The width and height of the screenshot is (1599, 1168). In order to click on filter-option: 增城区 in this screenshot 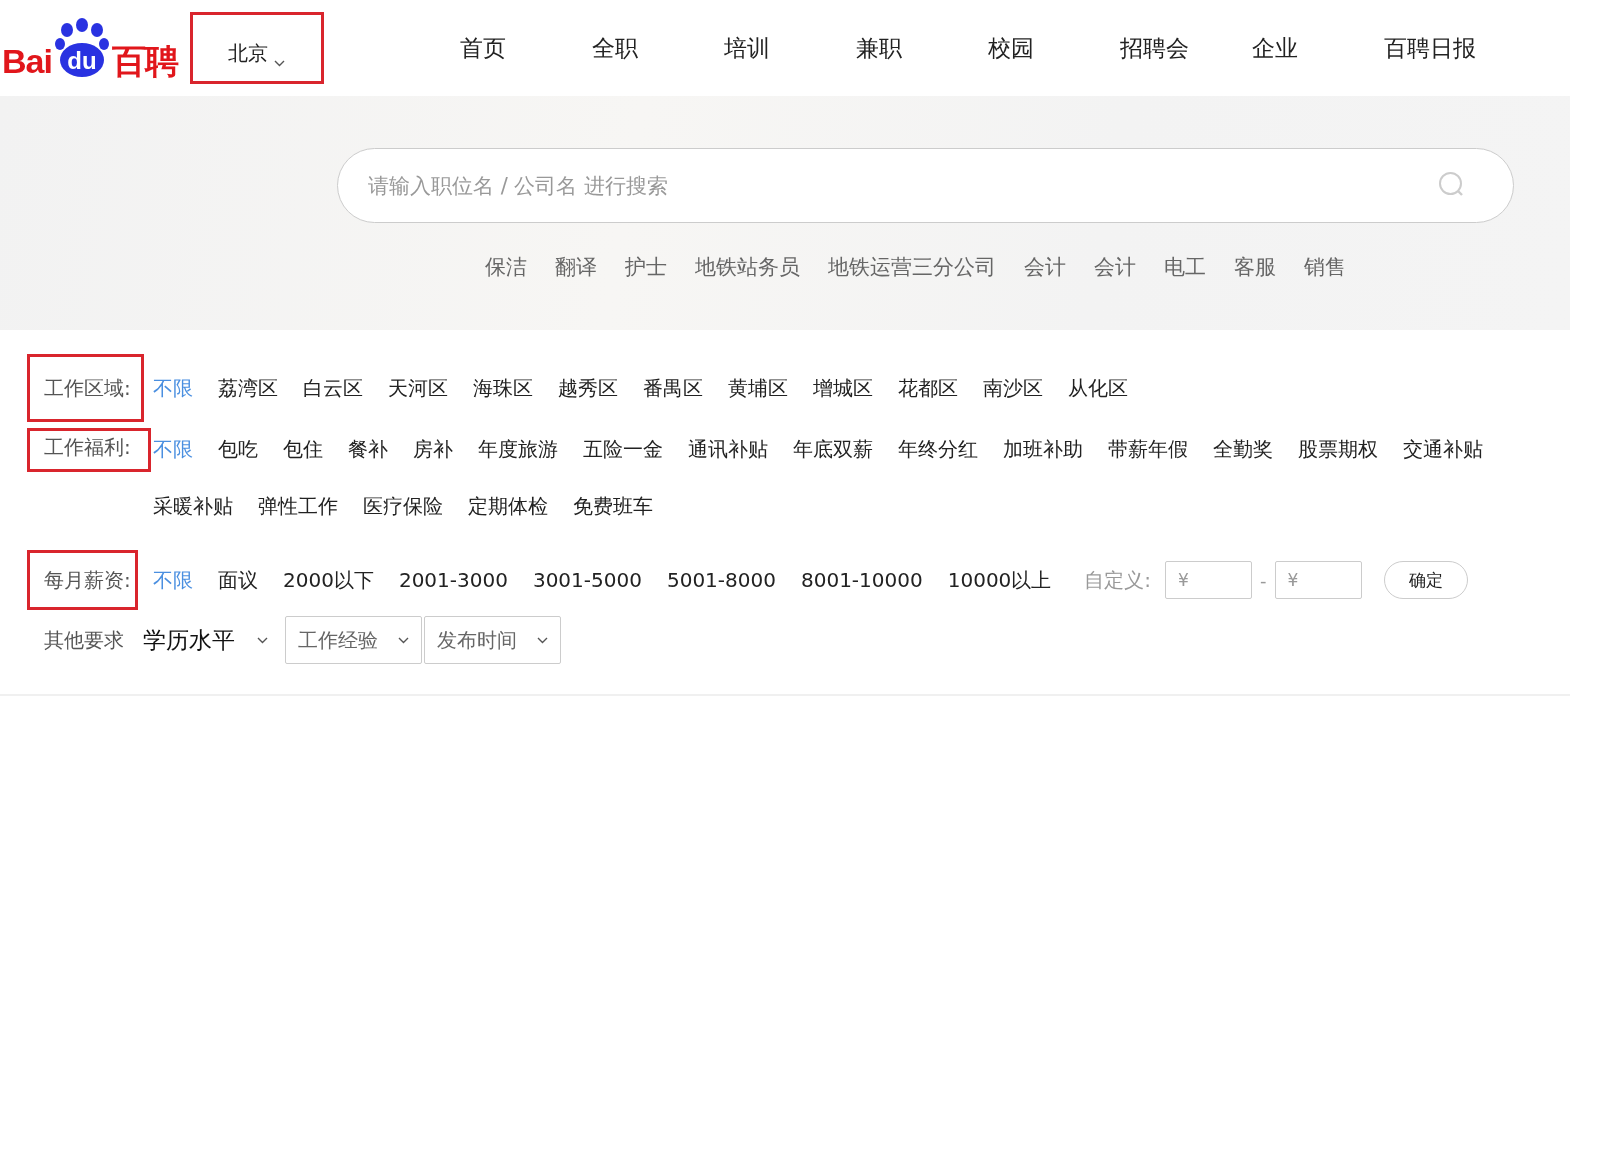, I will do `click(843, 388)`.